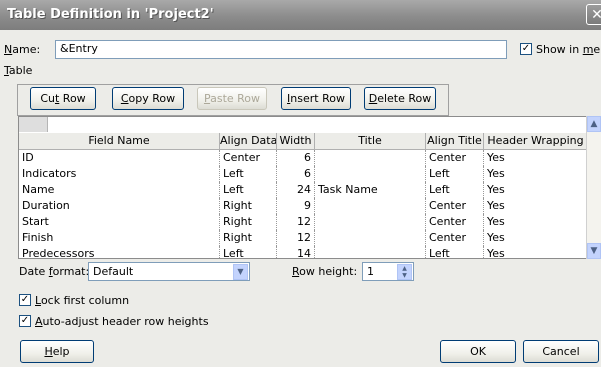  Describe the element at coordinates (561, 351) in the screenshot. I see `cancel-button: Cancel` at that location.